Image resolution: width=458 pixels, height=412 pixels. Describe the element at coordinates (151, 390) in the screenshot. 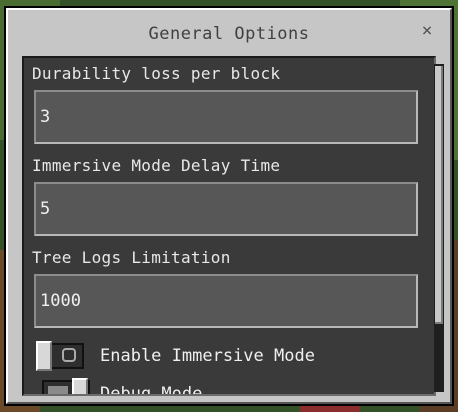

I see `debug-mode-label: Debug Mode` at that location.